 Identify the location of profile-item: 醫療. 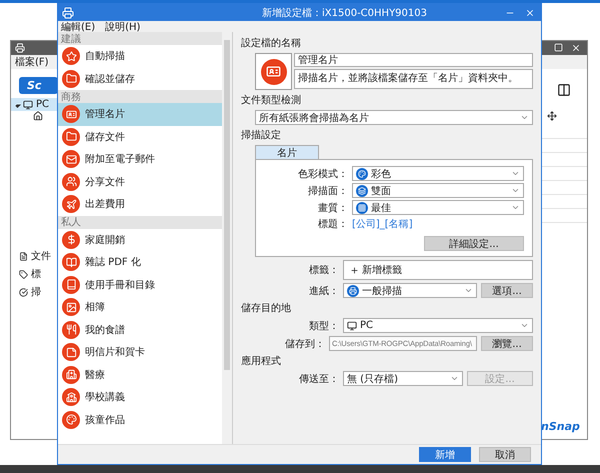
(140, 375).